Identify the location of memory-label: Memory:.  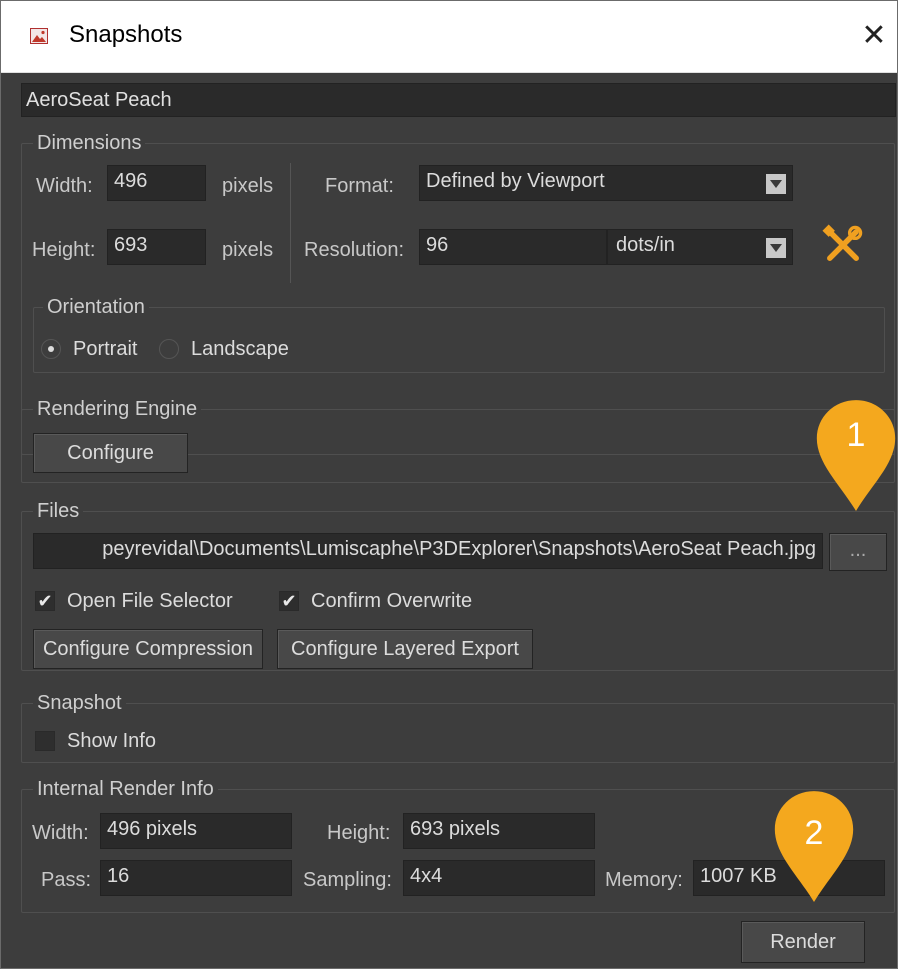
(644, 880).